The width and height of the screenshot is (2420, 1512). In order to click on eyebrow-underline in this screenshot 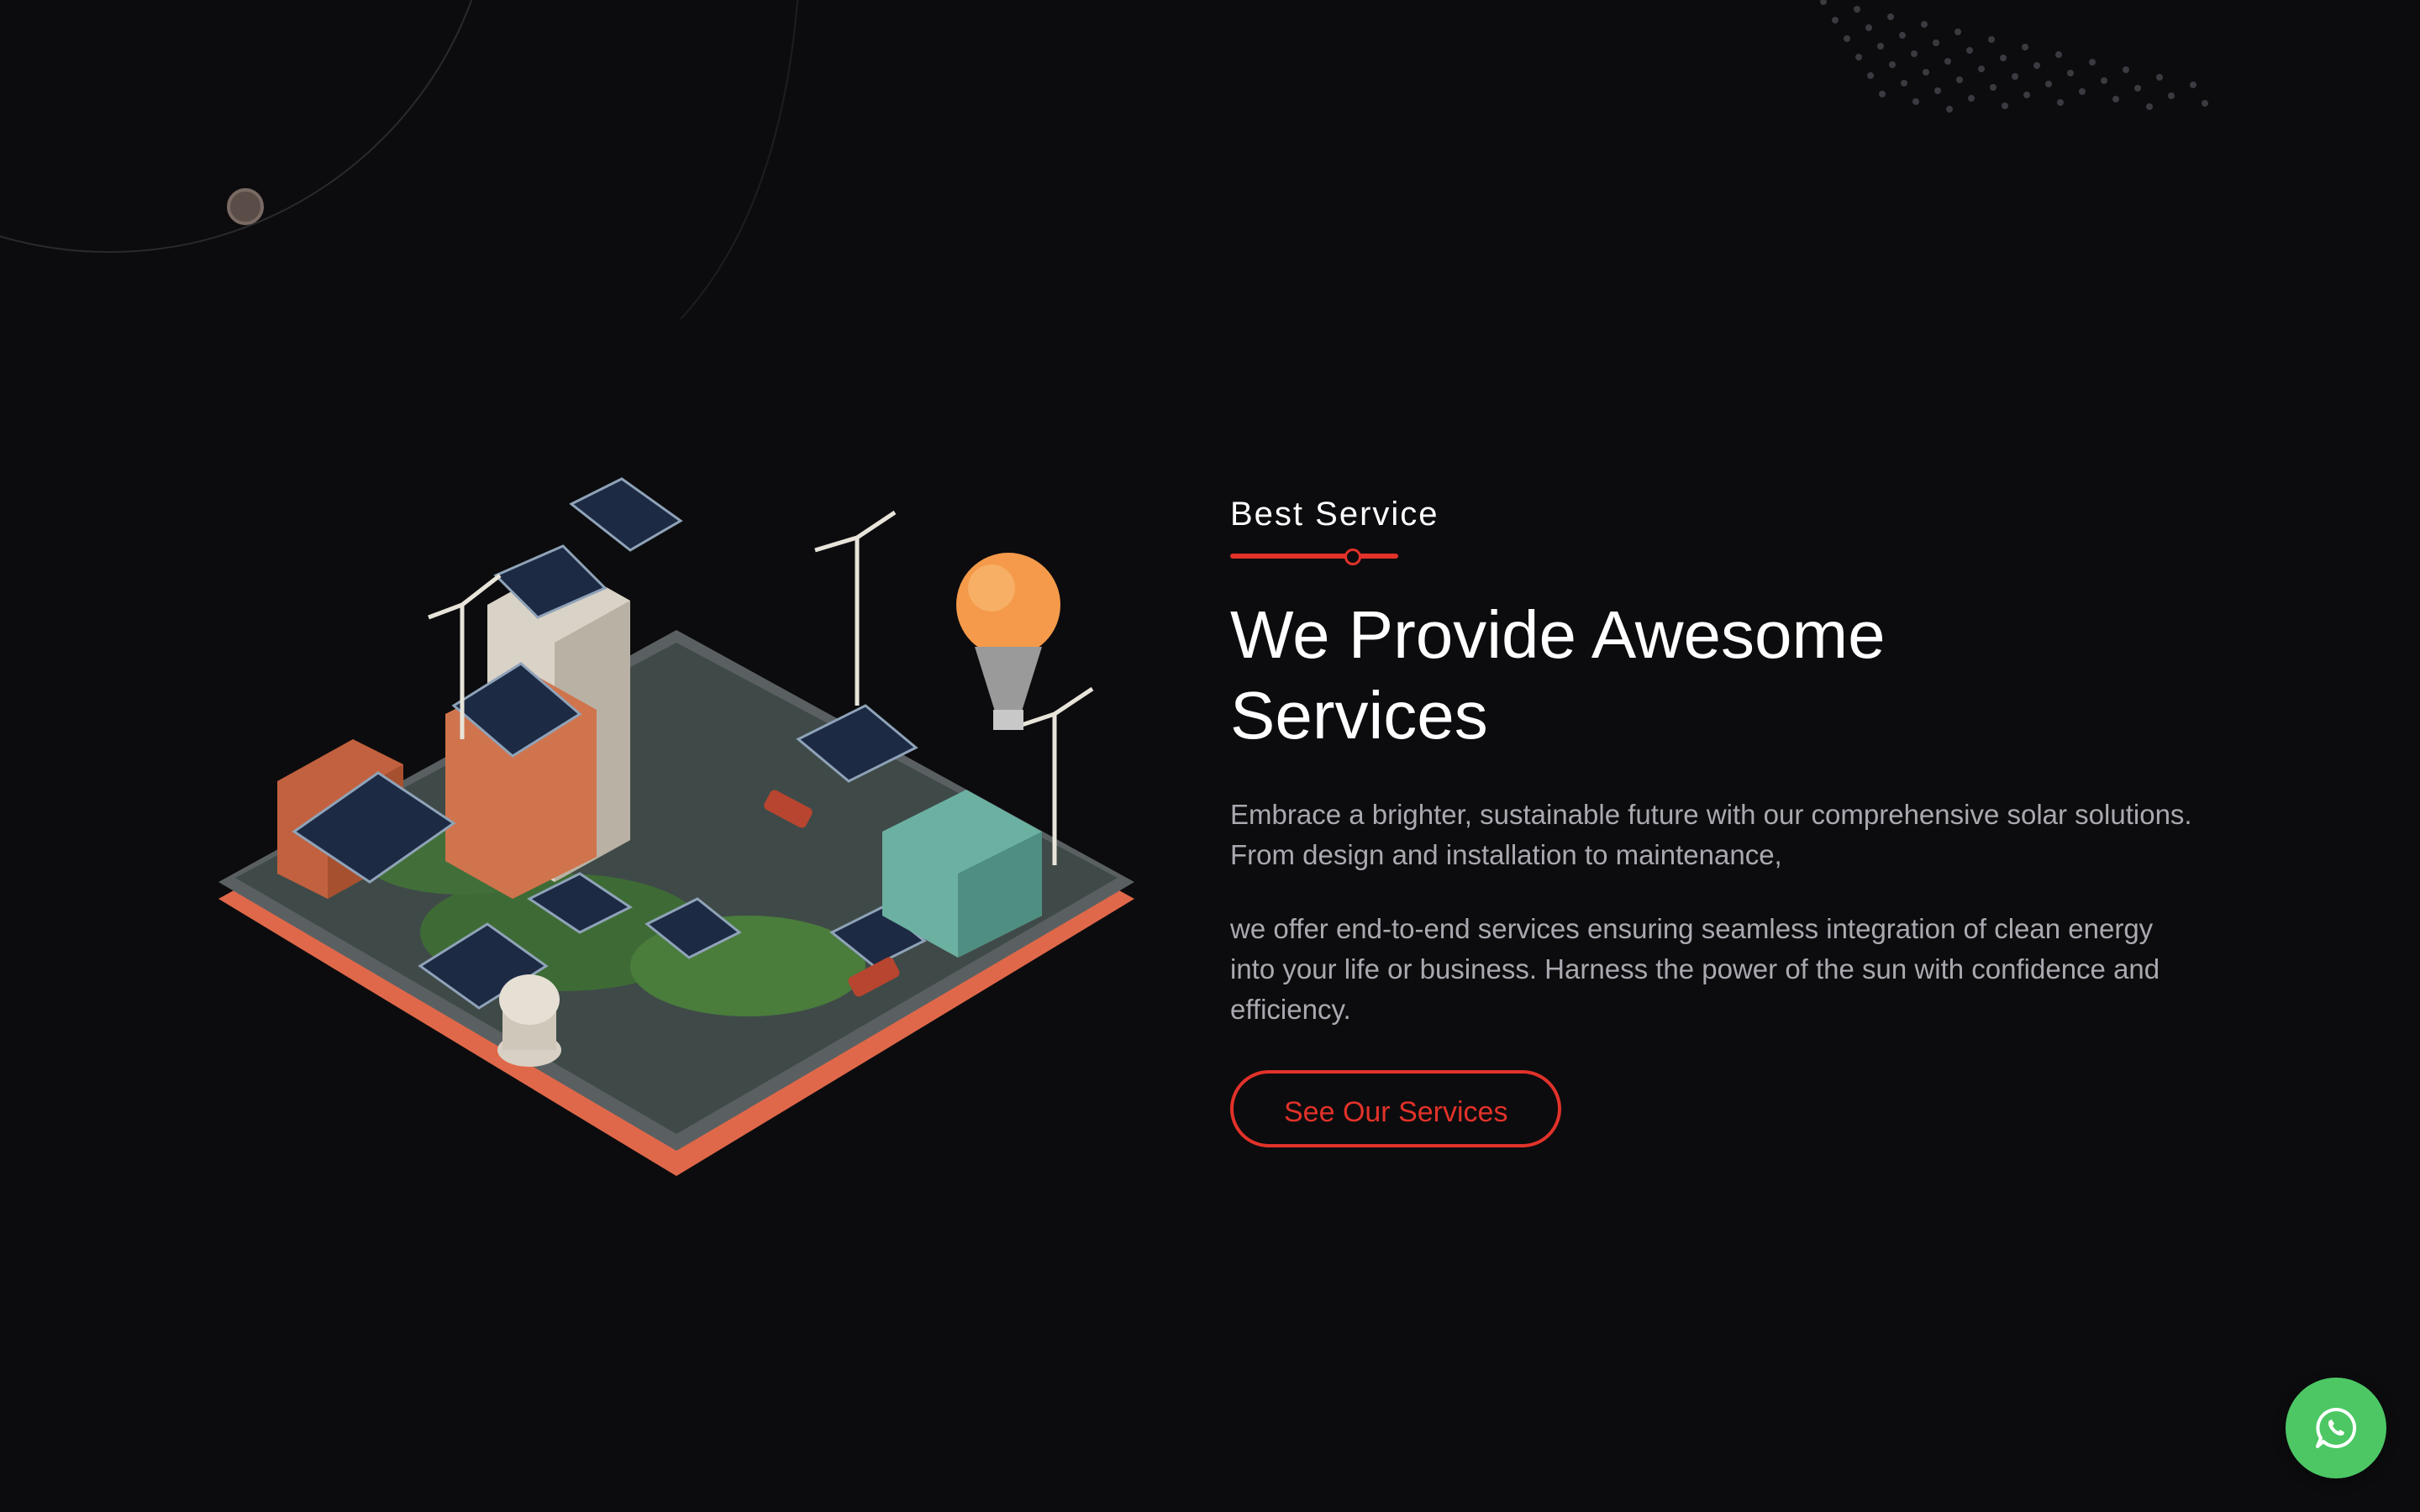, I will do `click(1314, 556)`.